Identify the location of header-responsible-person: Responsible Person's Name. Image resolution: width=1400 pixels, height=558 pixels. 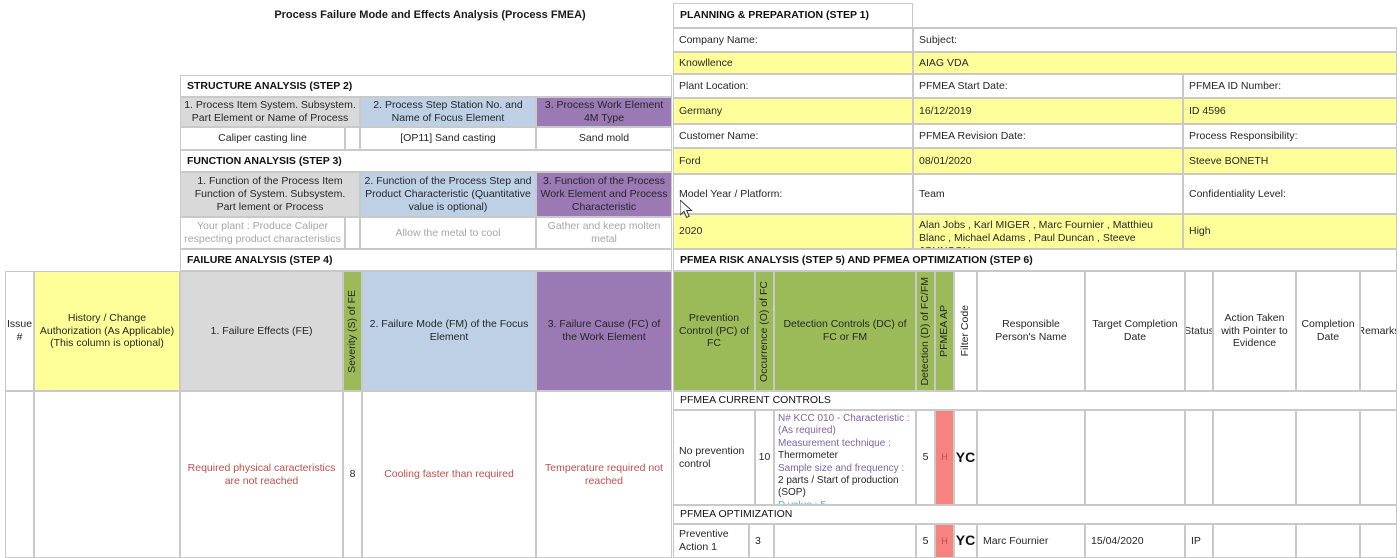
(1031, 331).